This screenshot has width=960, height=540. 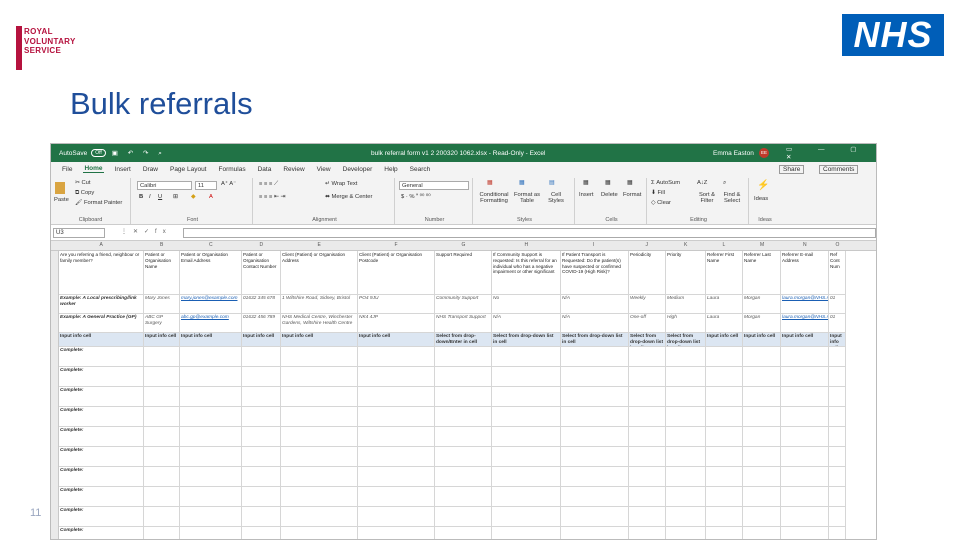 I want to click on table-cell: Client (Patient) or Organisation Address, so click(x=319, y=273).